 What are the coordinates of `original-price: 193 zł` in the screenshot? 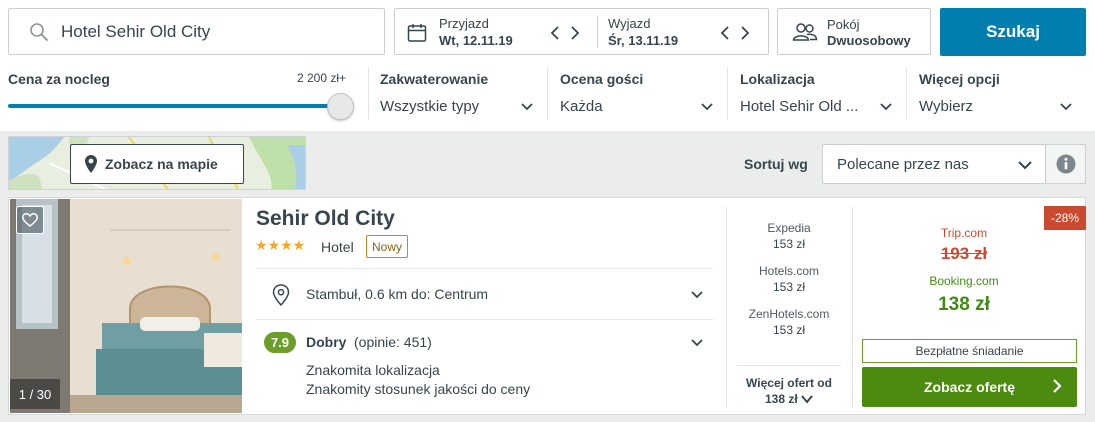 It's located at (964, 253).